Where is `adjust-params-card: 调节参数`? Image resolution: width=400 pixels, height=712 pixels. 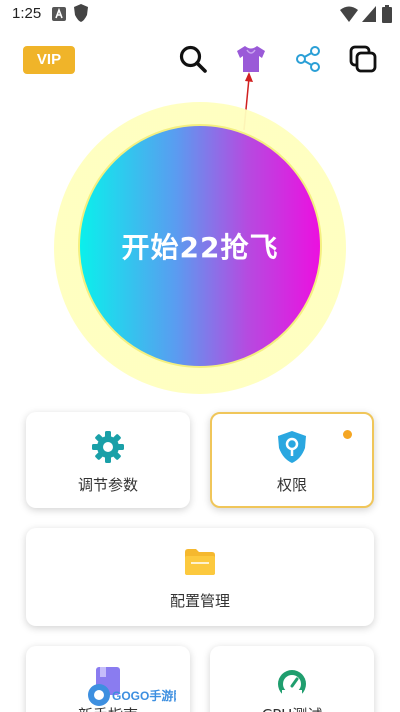
adjust-params-card: 调节参数 is located at coordinates (108, 460).